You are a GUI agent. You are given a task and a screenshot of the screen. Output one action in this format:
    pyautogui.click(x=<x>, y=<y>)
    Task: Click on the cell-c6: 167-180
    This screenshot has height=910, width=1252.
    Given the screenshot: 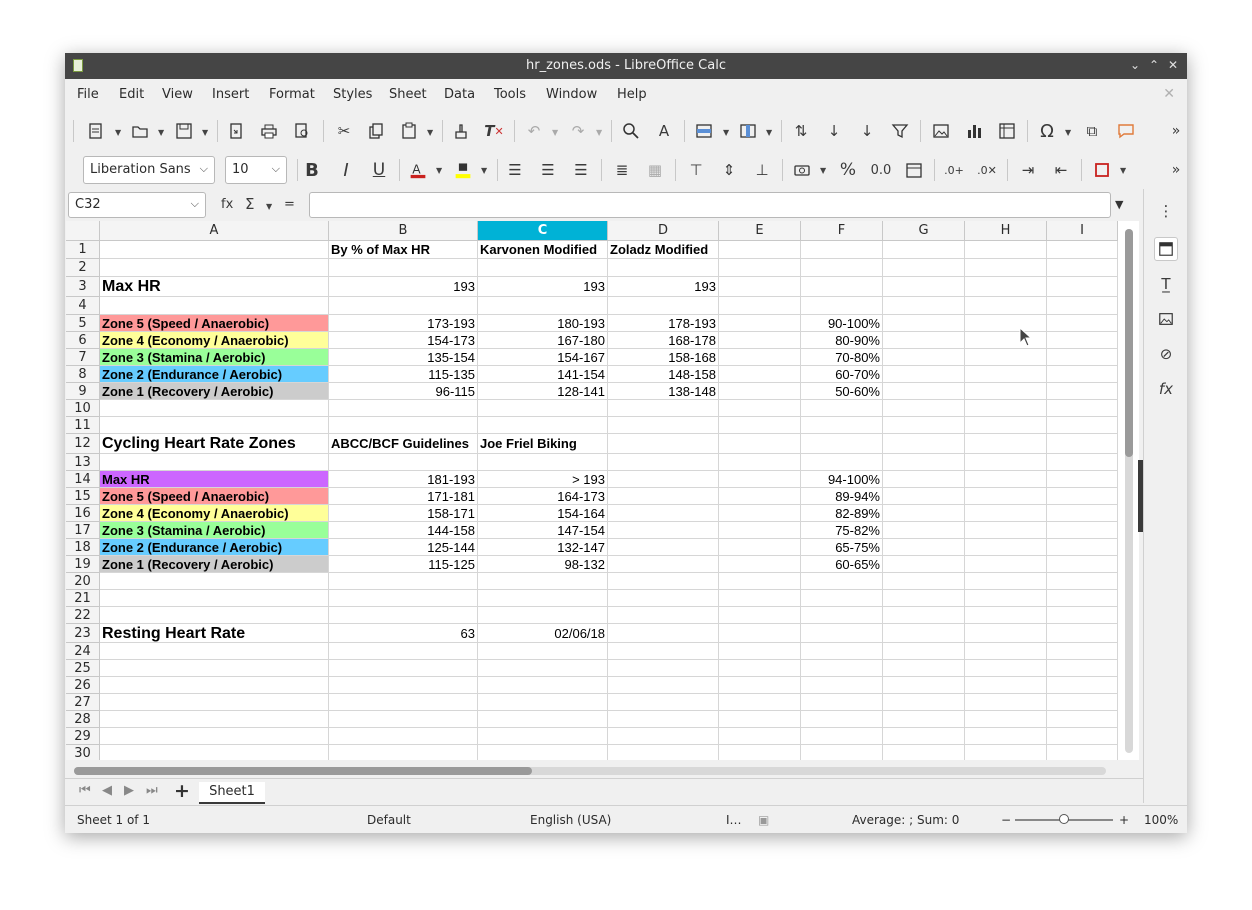 What is the action you would take?
    pyautogui.click(x=543, y=340)
    